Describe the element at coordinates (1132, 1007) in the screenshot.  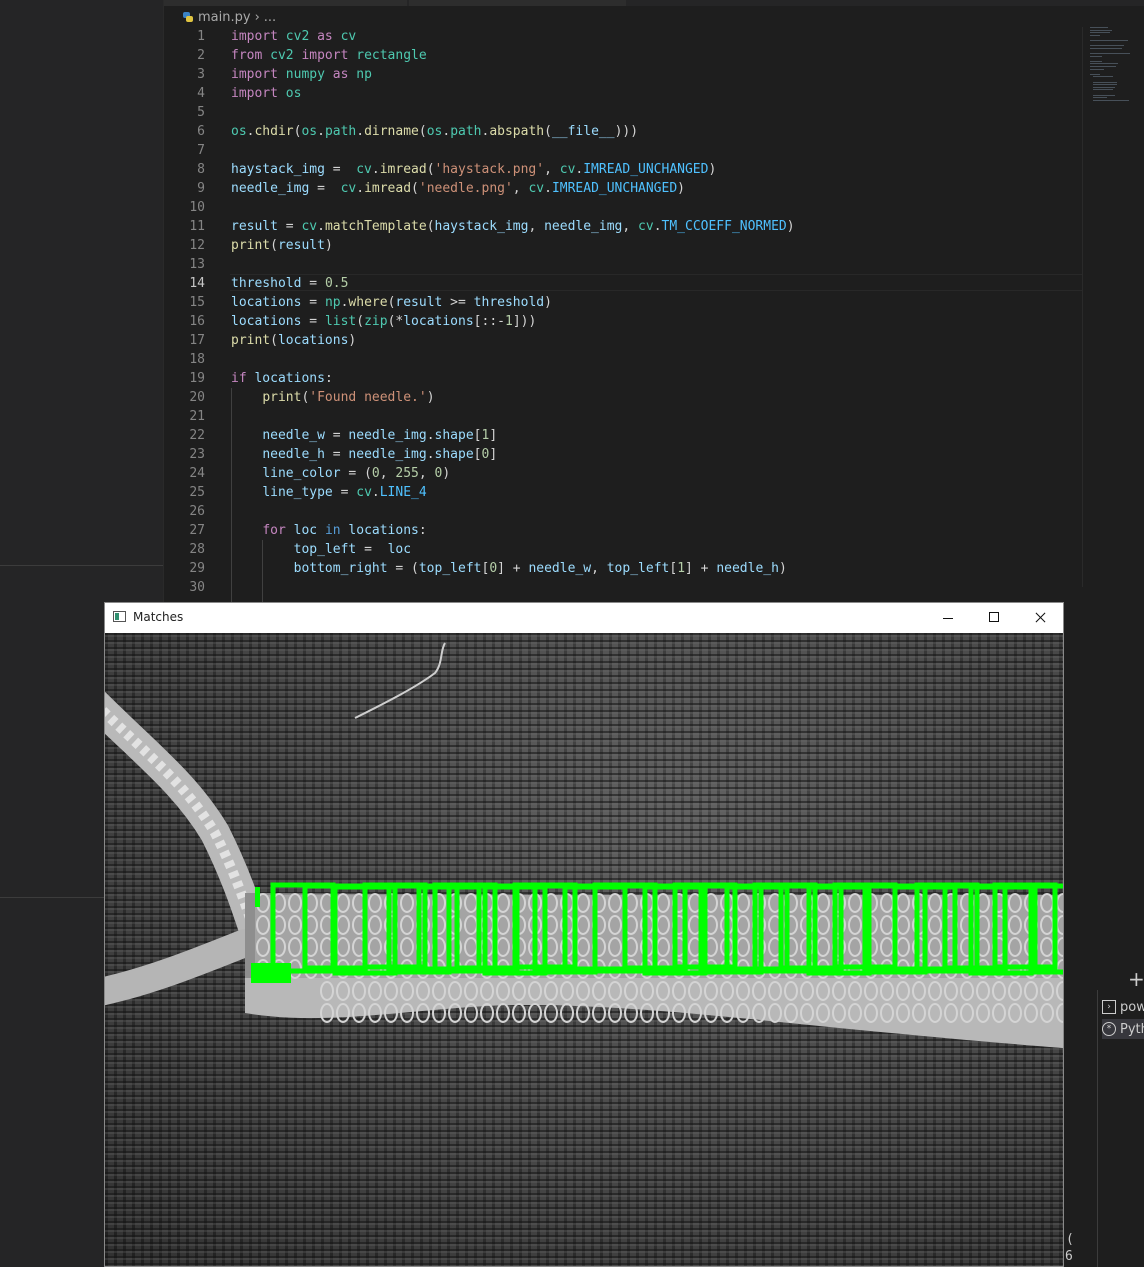
I see `terminal-label: powershell` at that location.